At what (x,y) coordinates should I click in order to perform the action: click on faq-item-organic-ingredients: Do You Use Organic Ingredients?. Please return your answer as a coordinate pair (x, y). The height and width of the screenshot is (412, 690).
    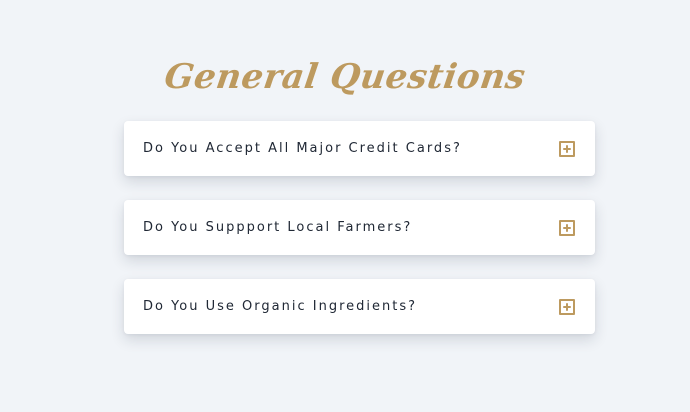
    Looking at the image, I should click on (359, 306).